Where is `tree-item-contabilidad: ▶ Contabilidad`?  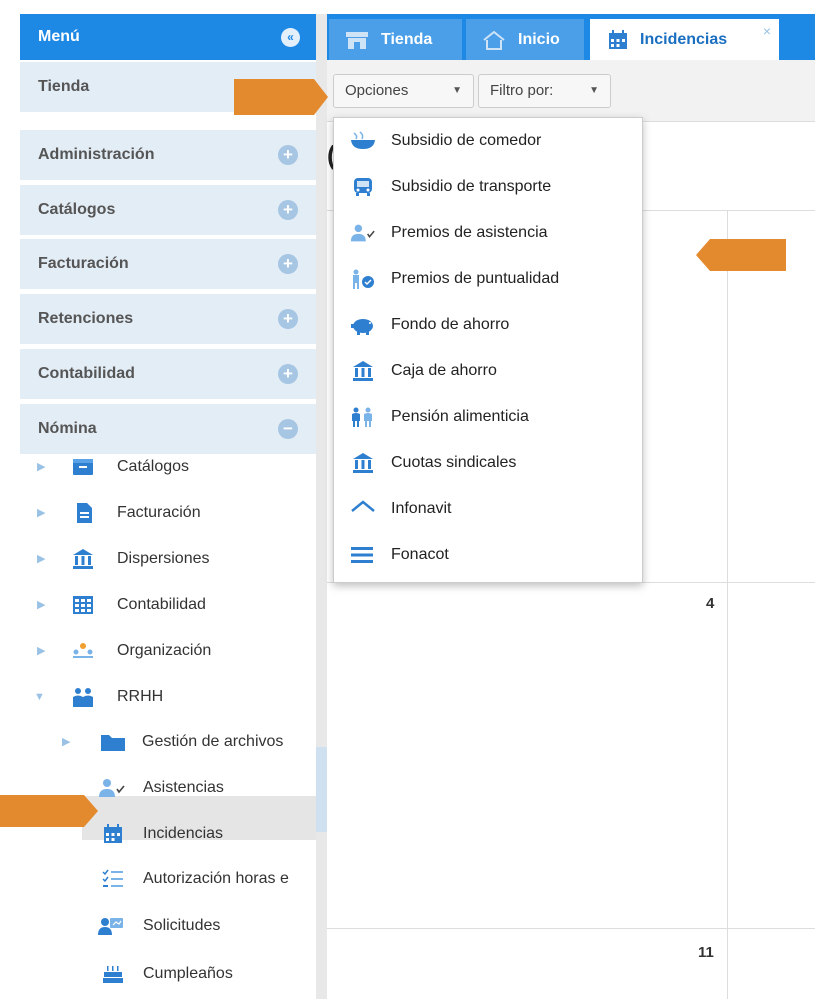 tree-item-contabilidad: ▶ Contabilidad is located at coordinates (168, 605).